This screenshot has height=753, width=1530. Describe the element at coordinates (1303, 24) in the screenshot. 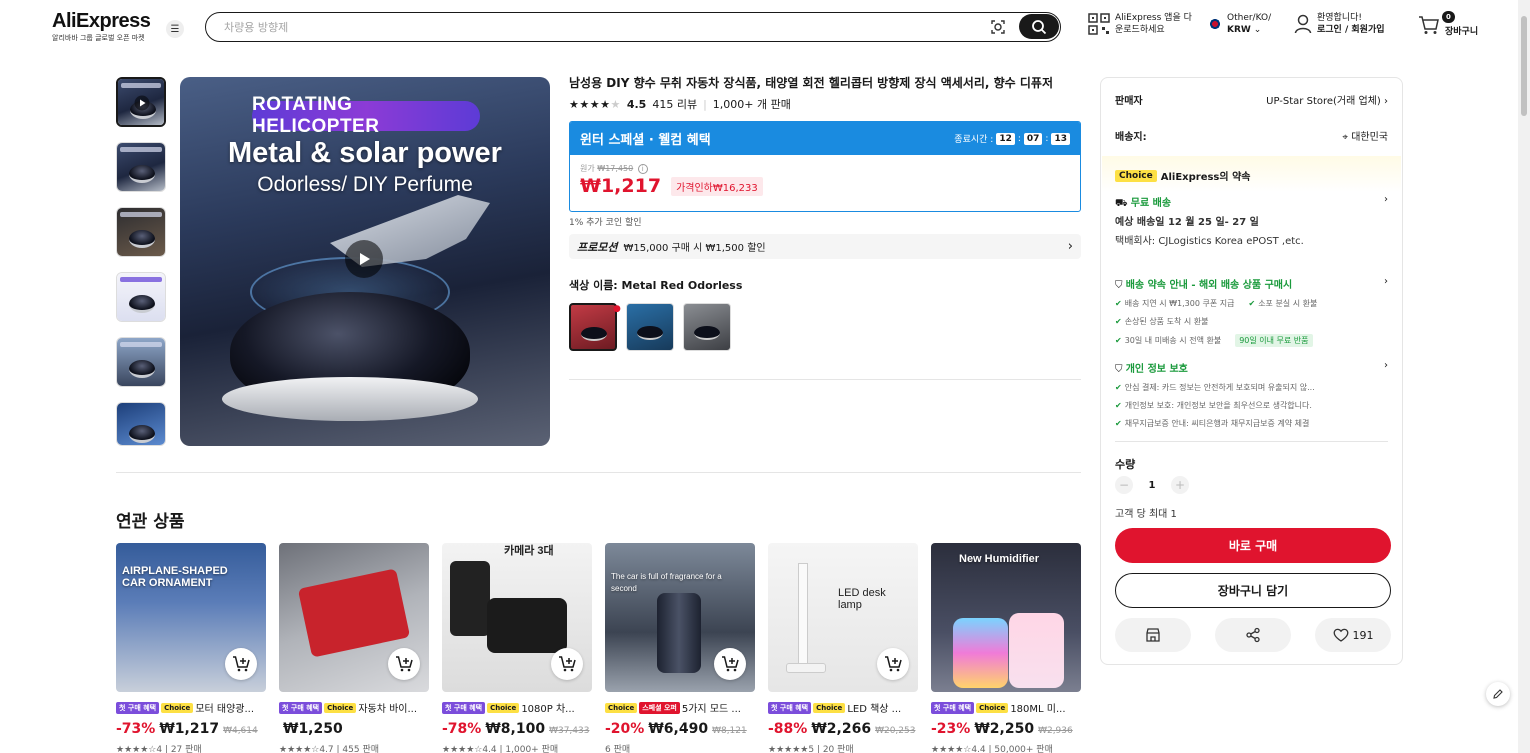

I see `user-icon` at that location.